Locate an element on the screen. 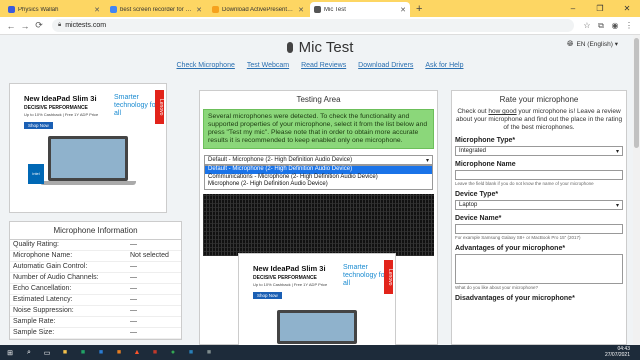 This screenshot has height=360, width=640. info-row: Sample Size: — is located at coordinates (95, 333).